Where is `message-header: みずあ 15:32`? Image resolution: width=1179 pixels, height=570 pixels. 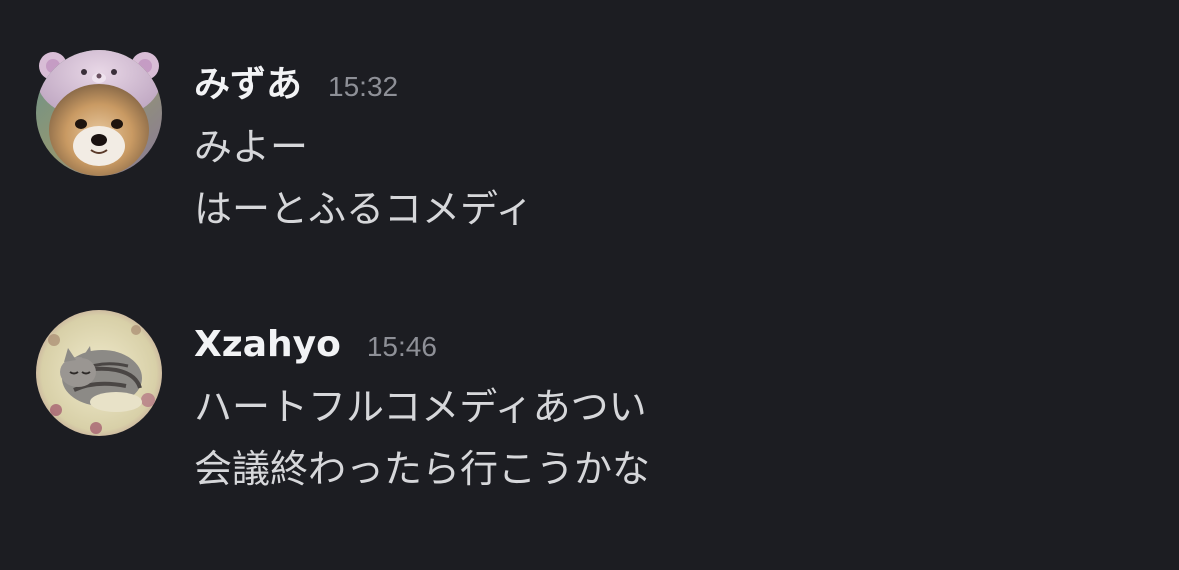
message-header: みずあ 15:32 is located at coordinates (296, 85).